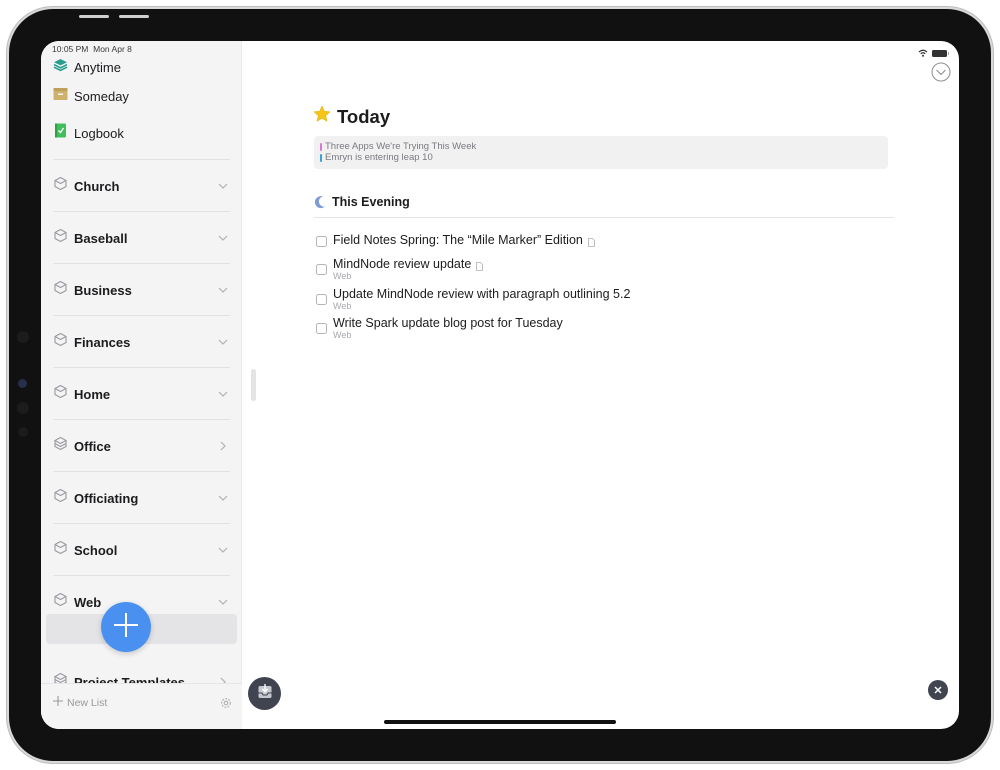 Image resolution: width=1000 pixels, height=770 pixels. What do you see at coordinates (601, 146) in the screenshot?
I see `calendar-event: Three Apps We're Trying This Week` at bounding box center [601, 146].